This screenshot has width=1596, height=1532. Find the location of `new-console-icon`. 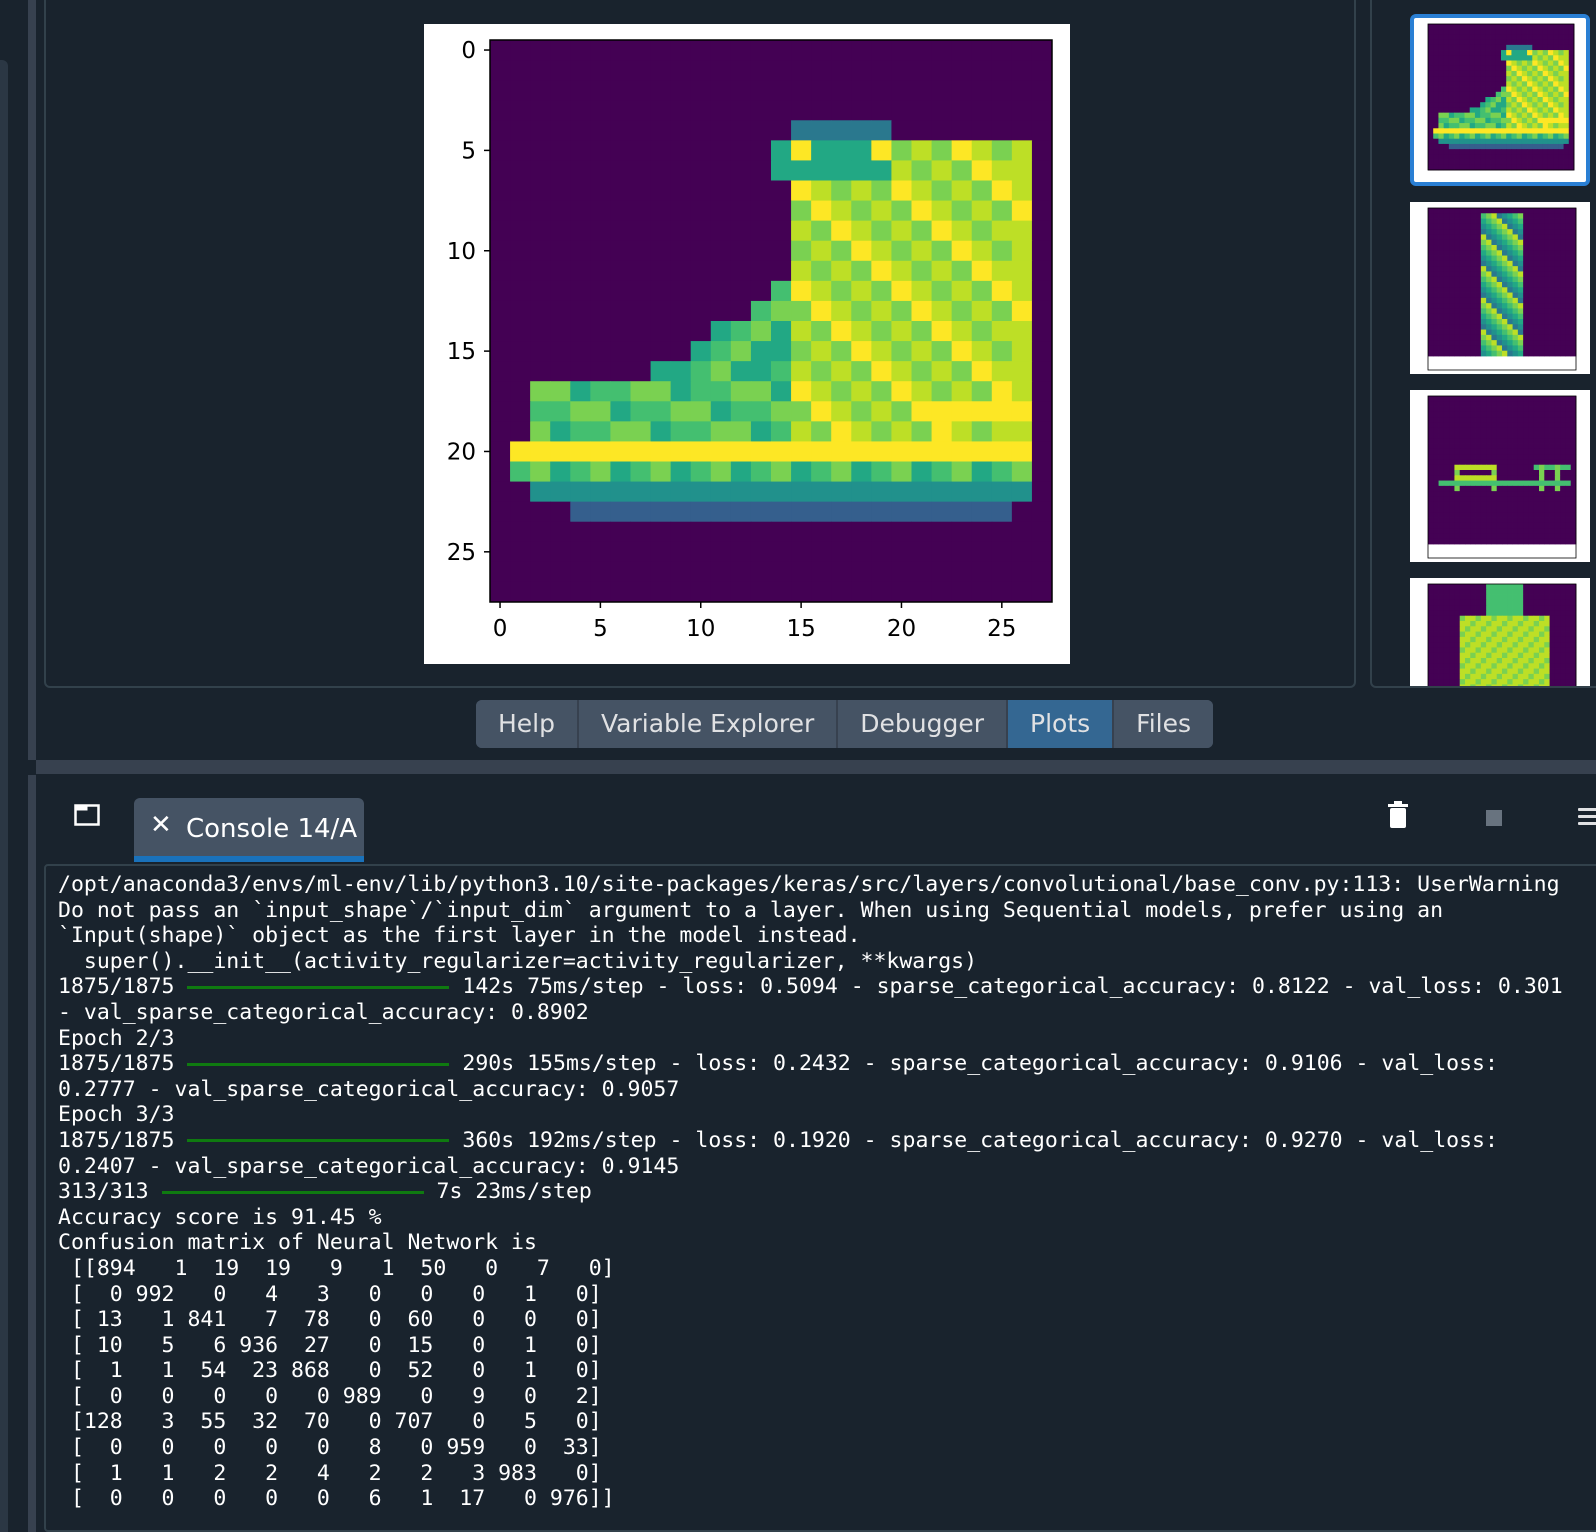

new-console-icon is located at coordinates (87, 815).